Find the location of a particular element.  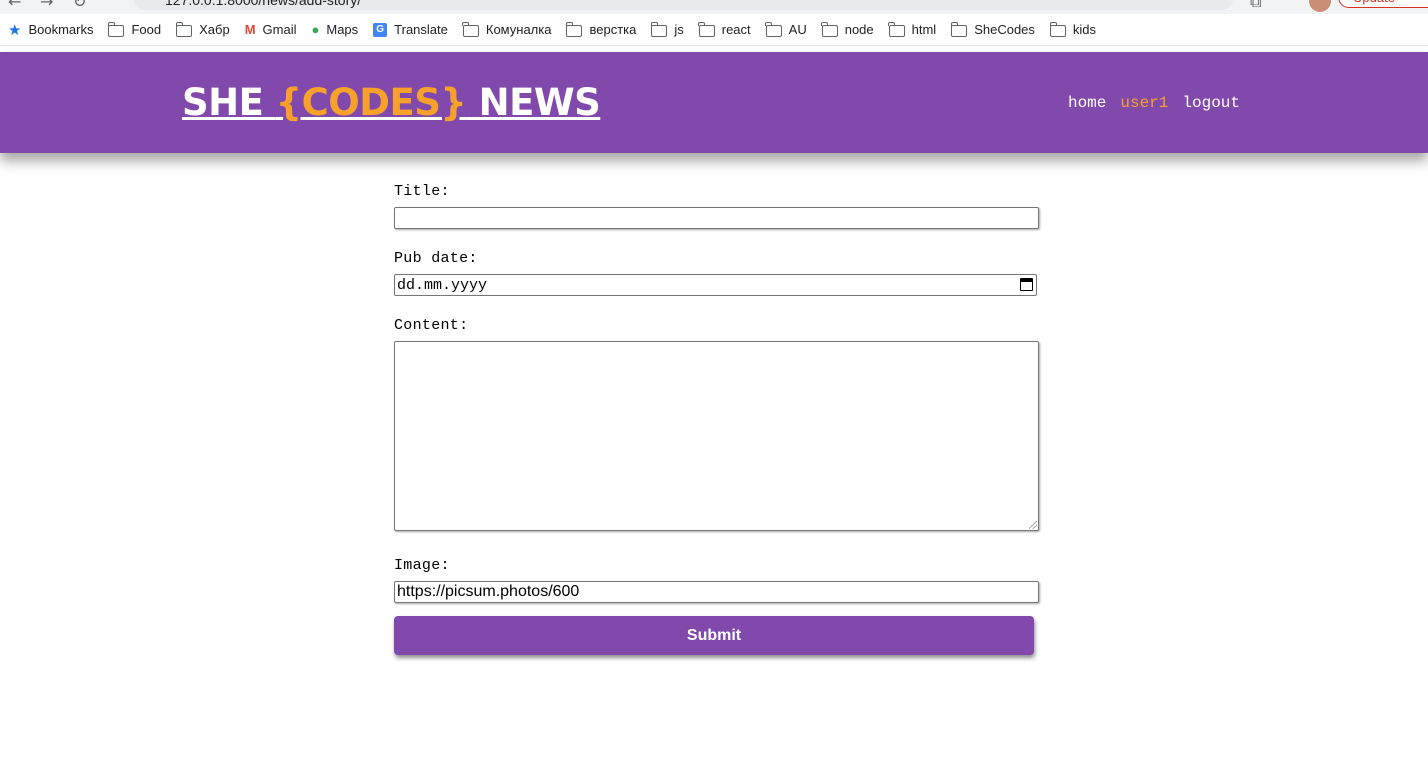

calendar-icon is located at coordinates (1026, 284).